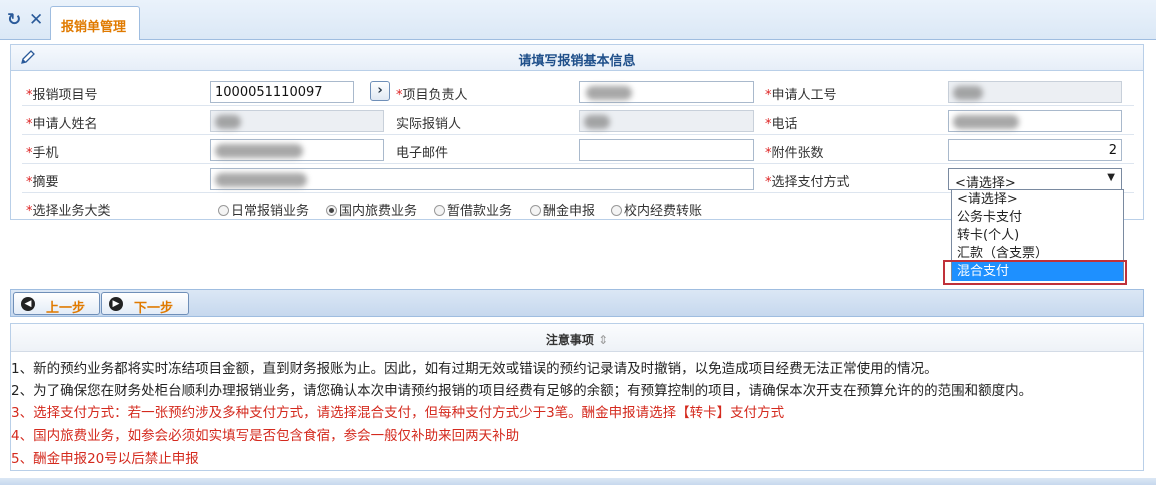  I want to click on highlight-box, so click(1035, 272).